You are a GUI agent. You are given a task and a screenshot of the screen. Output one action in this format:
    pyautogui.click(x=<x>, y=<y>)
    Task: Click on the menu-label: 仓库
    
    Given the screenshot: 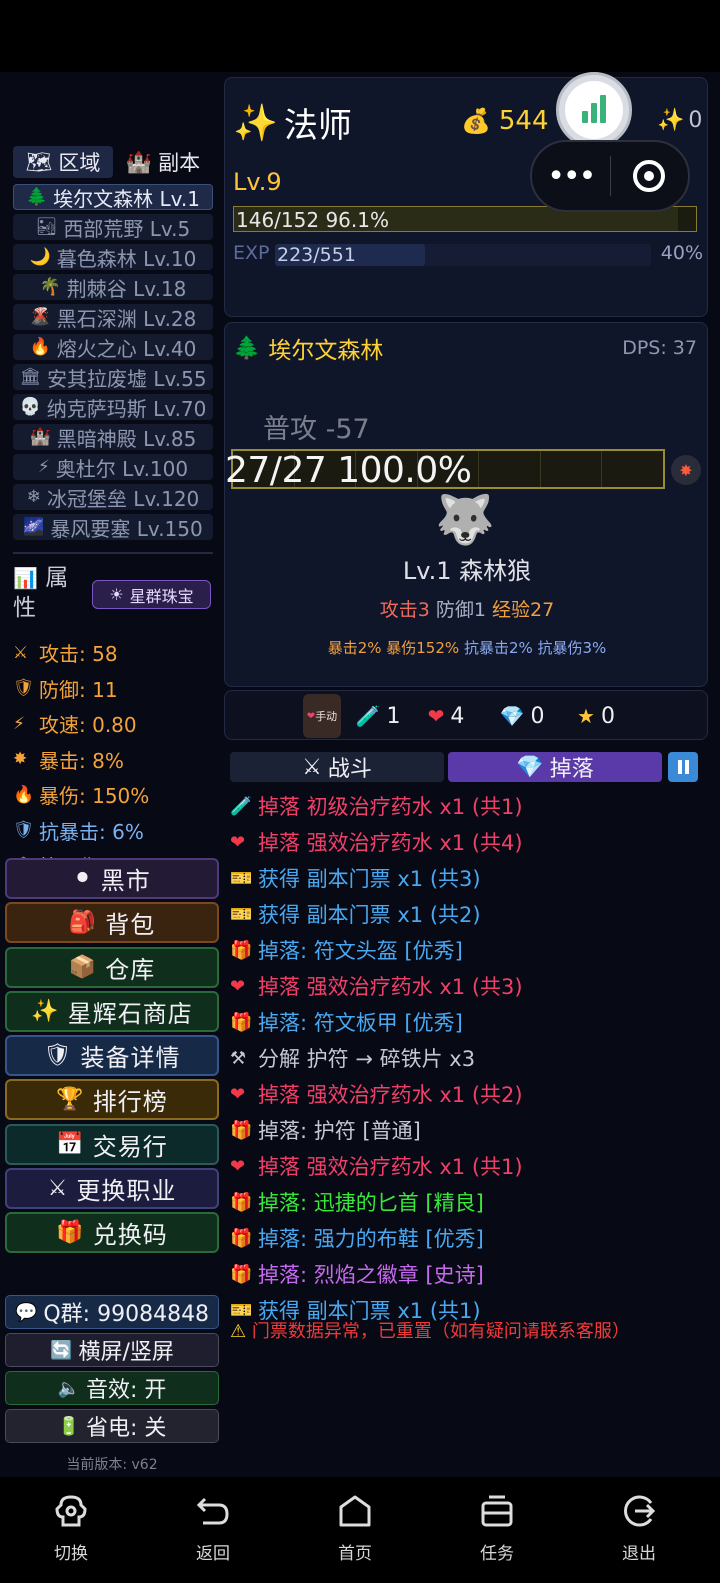 What is the action you would take?
    pyautogui.click(x=130, y=969)
    